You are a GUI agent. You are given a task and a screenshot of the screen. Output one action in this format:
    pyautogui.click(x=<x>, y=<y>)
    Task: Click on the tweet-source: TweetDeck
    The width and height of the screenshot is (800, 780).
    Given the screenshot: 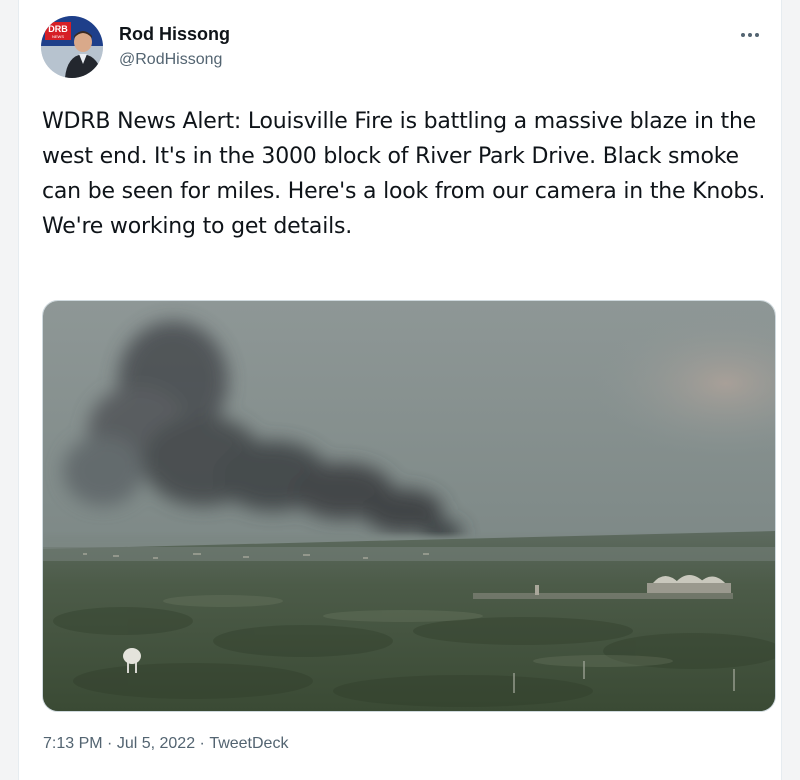 What is the action you would take?
    pyautogui.click(x=248, y=744)
    